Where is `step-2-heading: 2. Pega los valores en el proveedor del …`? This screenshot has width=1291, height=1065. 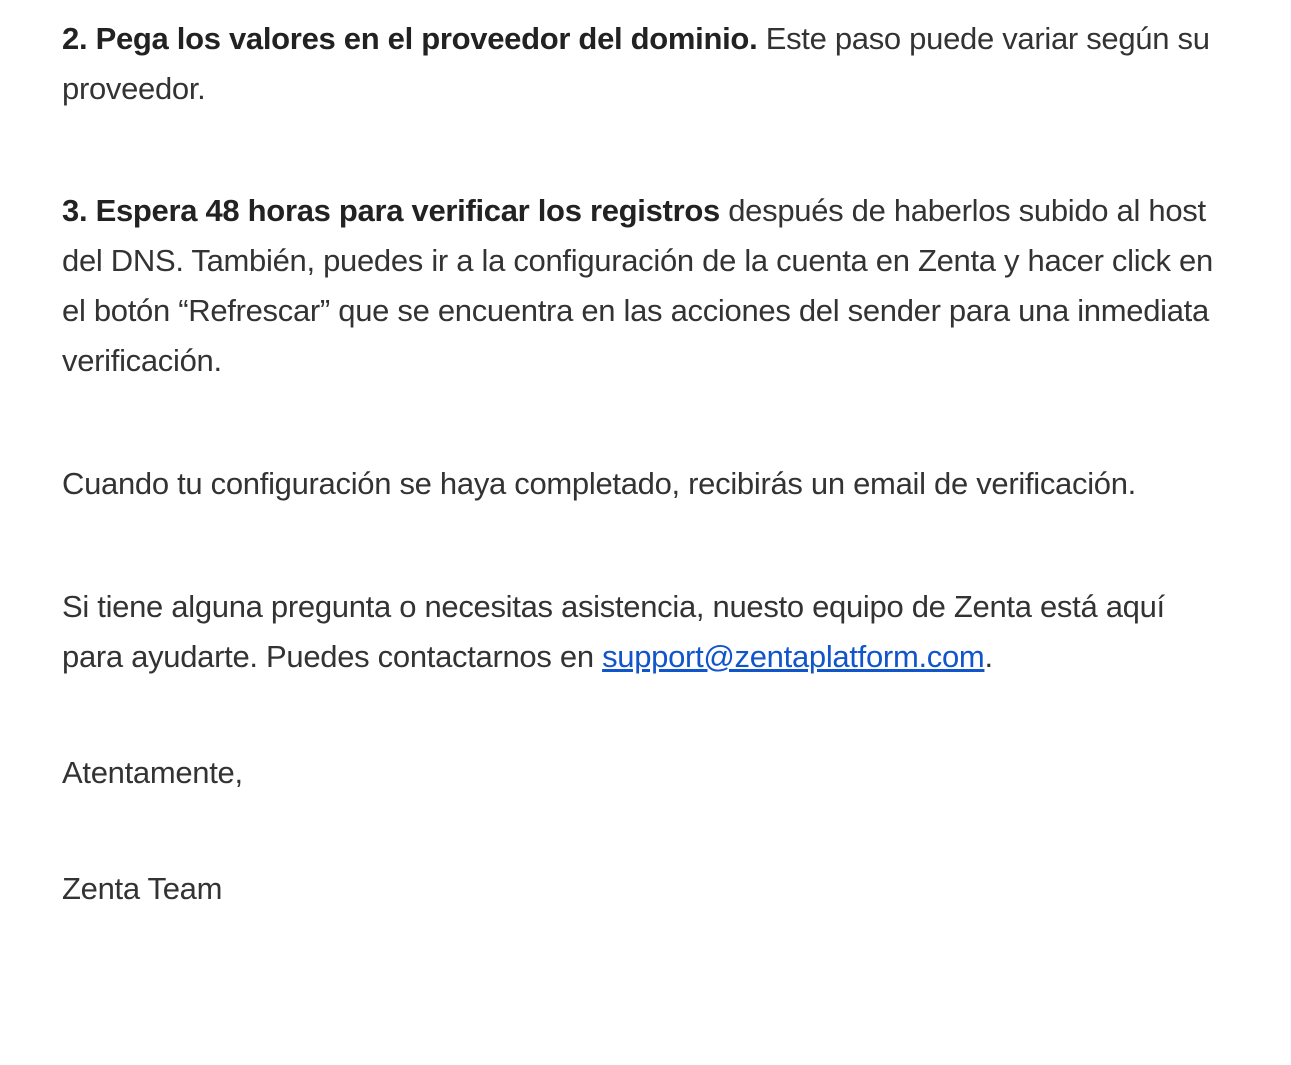 step-2-heading: 2. Pega los valores en el proveedor del … is located at coordinates (410, 38).